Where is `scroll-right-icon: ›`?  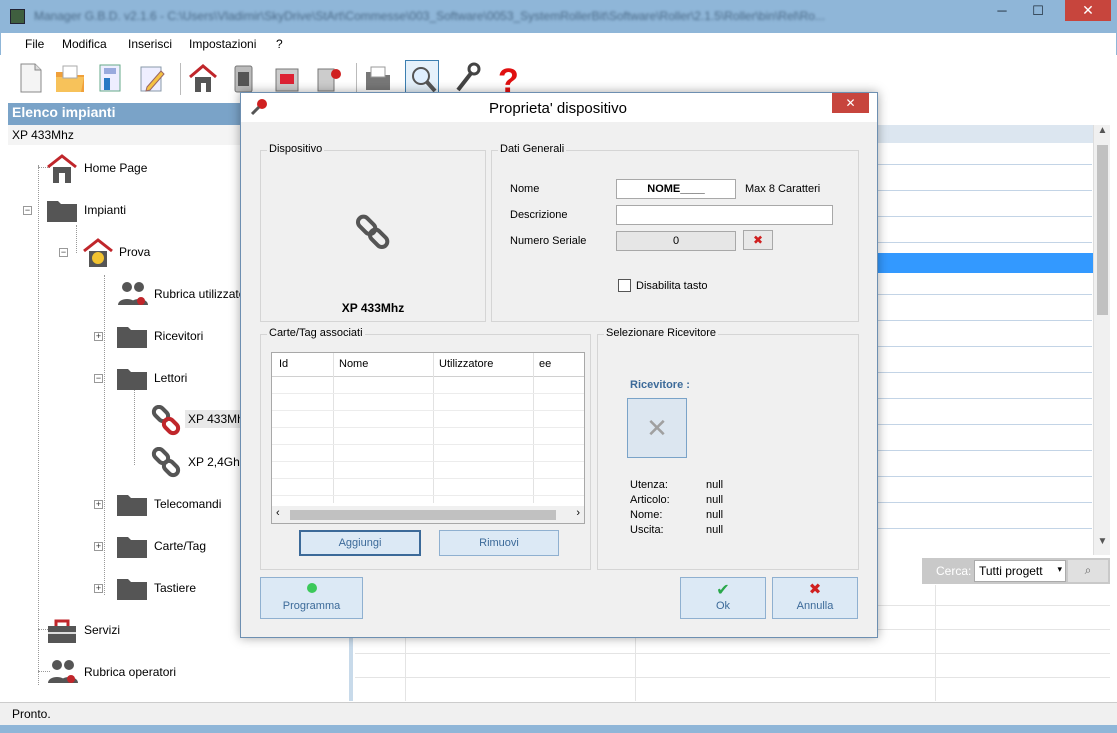 scroll-right-icon: › is located at coordinates (578, 513).